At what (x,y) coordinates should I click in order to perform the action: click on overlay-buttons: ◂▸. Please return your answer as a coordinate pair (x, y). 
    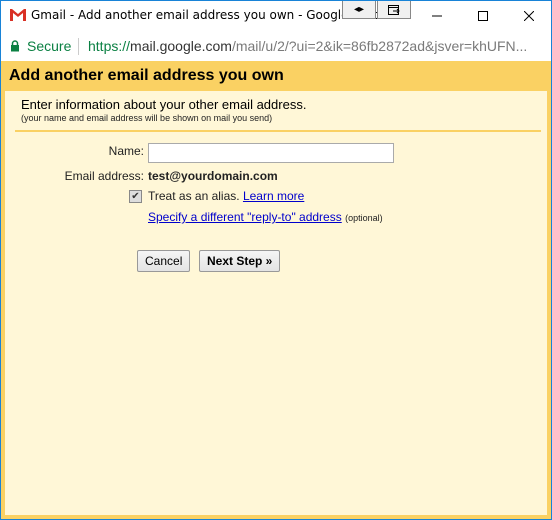
    Looking at the image, I should click on (376, 10).